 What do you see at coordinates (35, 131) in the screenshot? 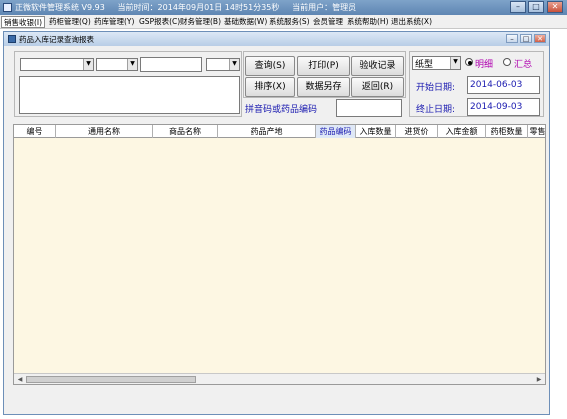
I see `column-header-number: 编号` at bounding box center [35, 131].